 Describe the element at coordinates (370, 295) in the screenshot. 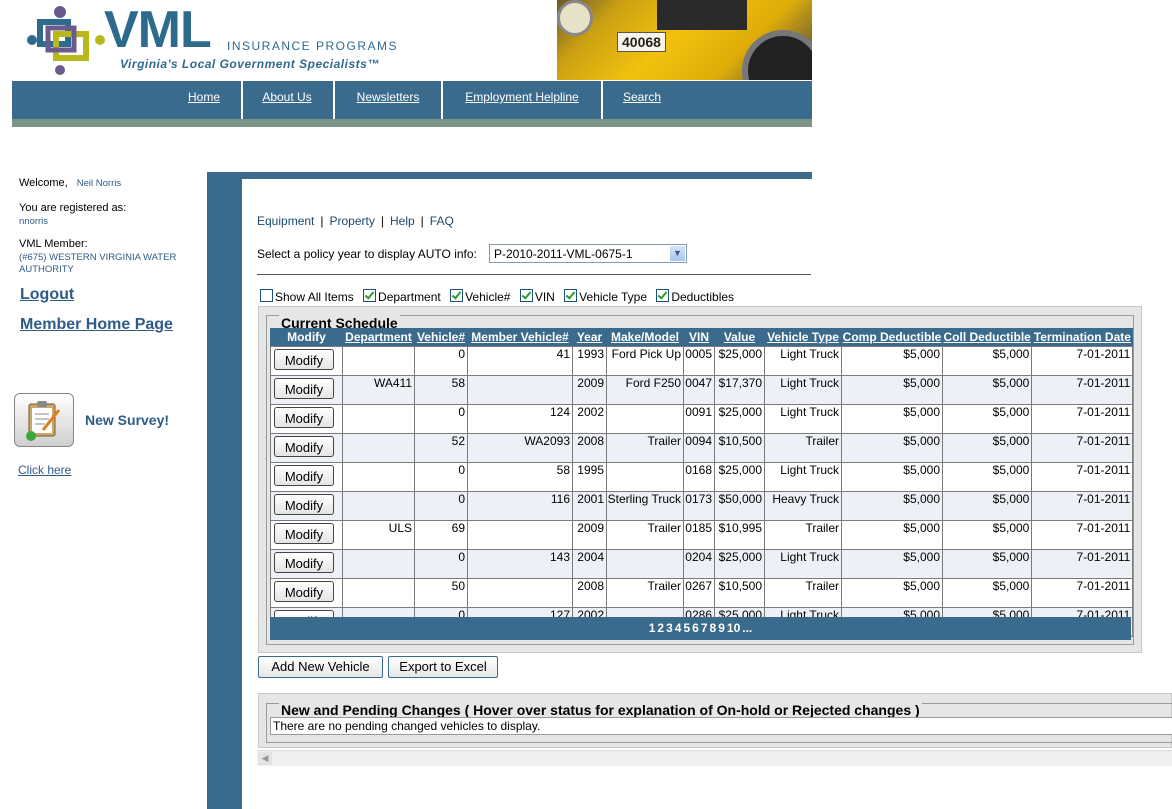

I see `department-checkbox` at that location.